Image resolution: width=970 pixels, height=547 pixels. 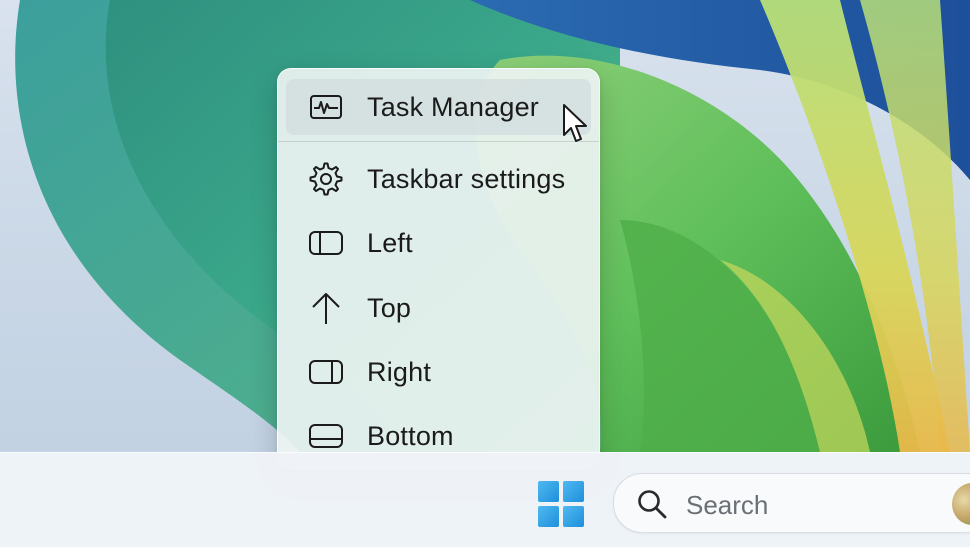 I want to click on menu-item-task-manager: Task Manager, so click(x=438, y=107).